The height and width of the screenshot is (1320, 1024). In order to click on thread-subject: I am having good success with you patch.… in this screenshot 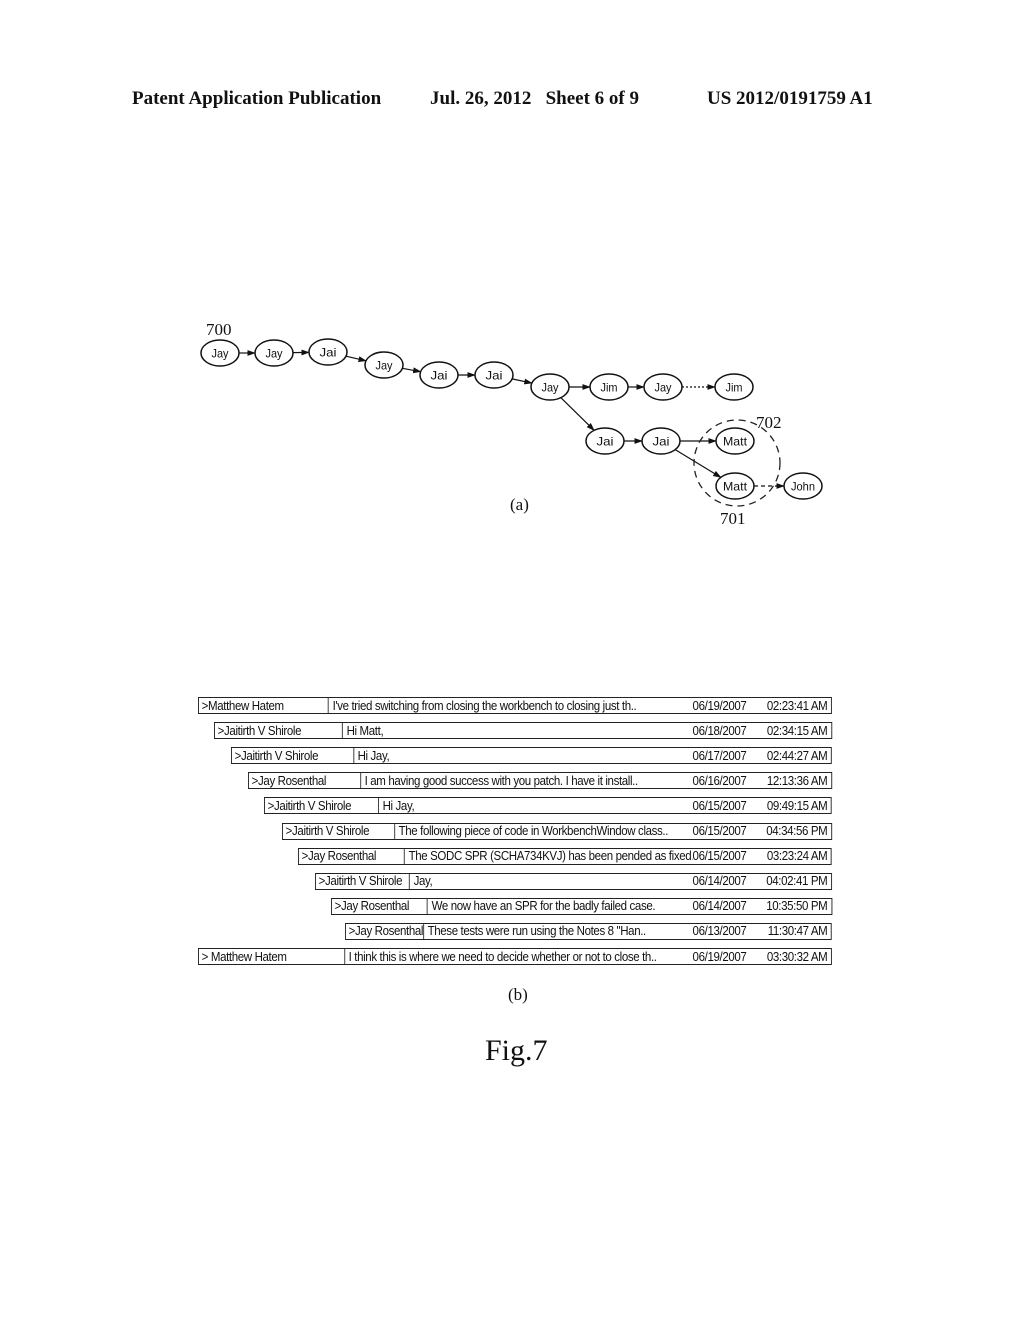, I will do `click(501, 780)`.